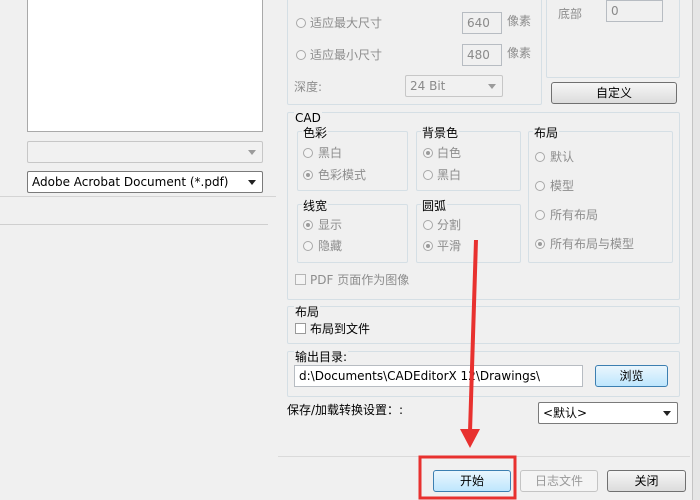  What do you see at coordinates (434, 206) in the screenshot?
I see `arc-title: 圆弧` at bounding box center [434, 206].